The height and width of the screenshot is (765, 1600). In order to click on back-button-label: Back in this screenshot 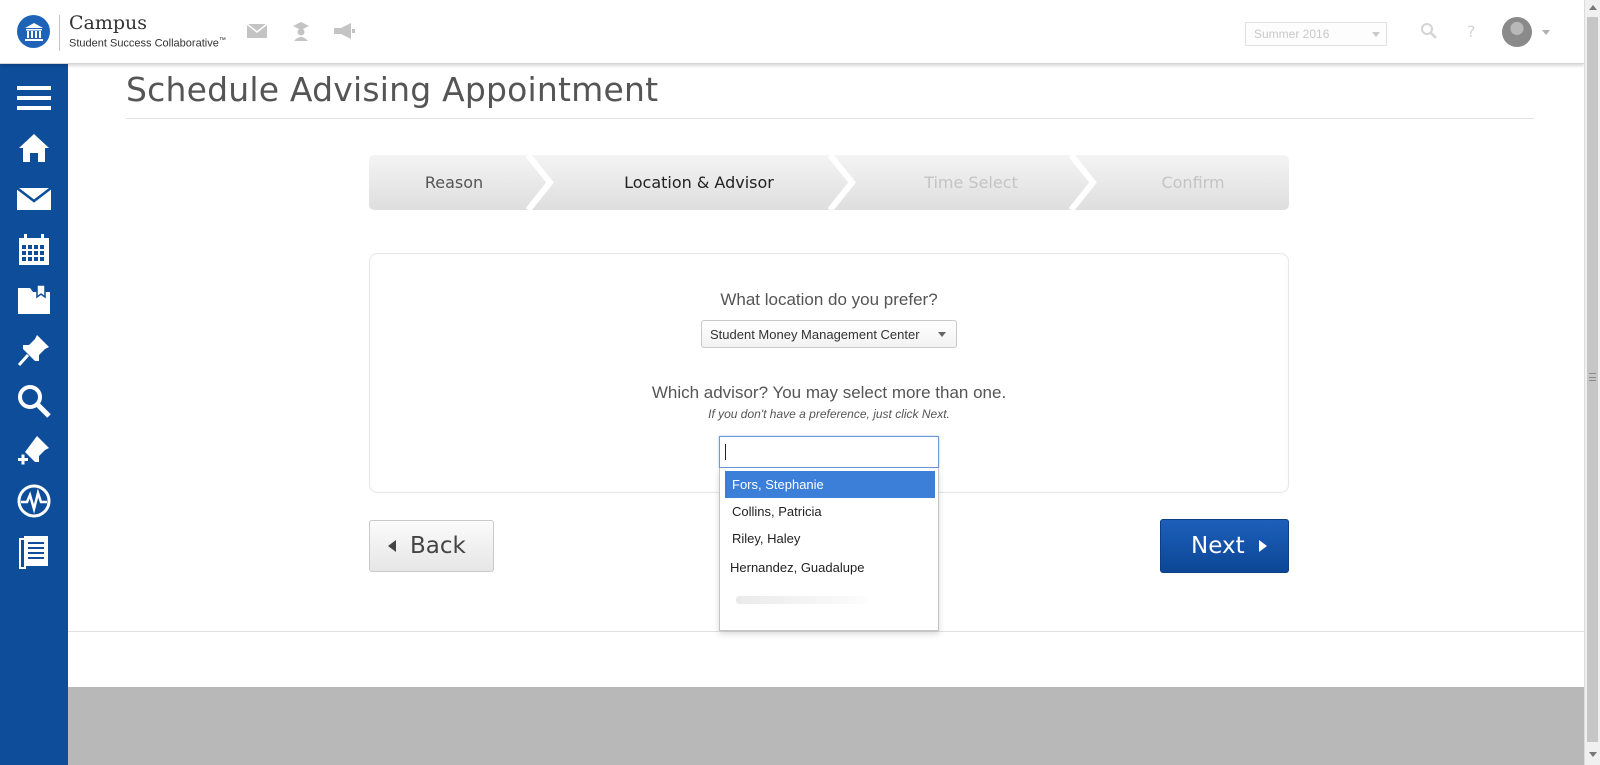, I will do `click(438, 546)`.